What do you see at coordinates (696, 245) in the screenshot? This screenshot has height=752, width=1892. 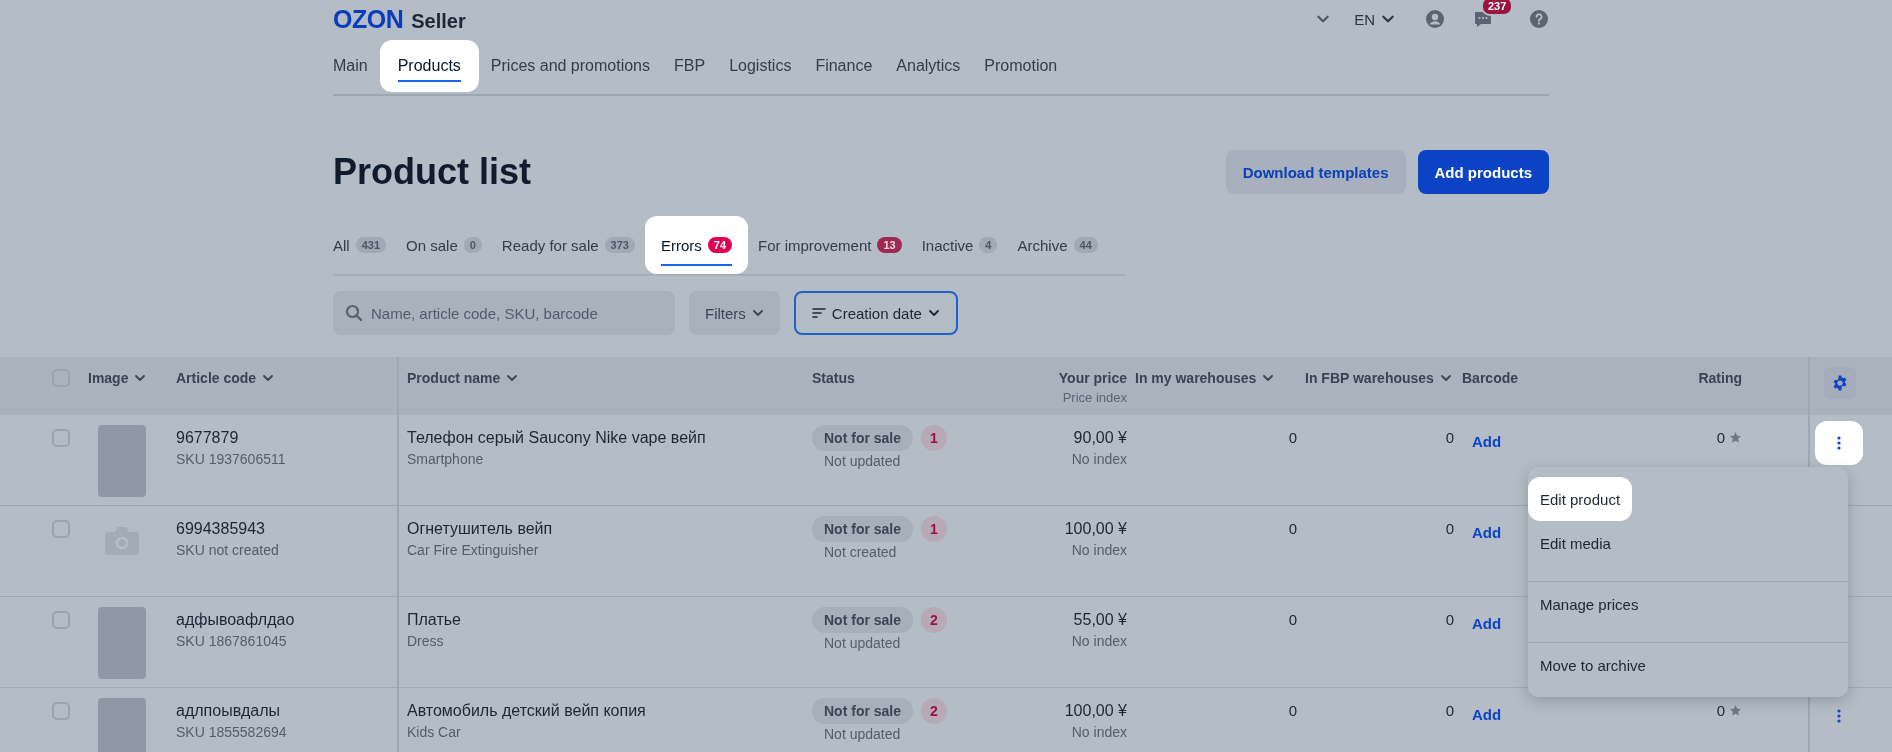 I see `tab: Errors 74` at bounding box center [696, 245].